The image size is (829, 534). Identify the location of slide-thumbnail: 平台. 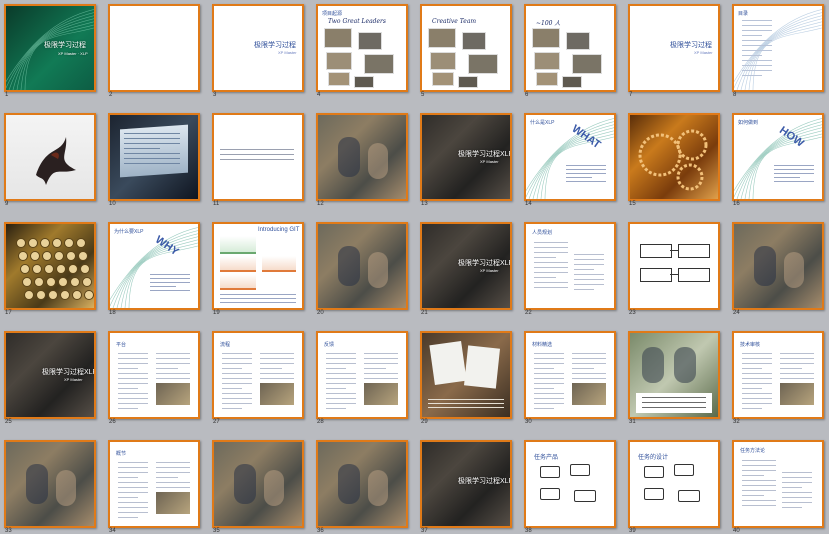
(154, 375).